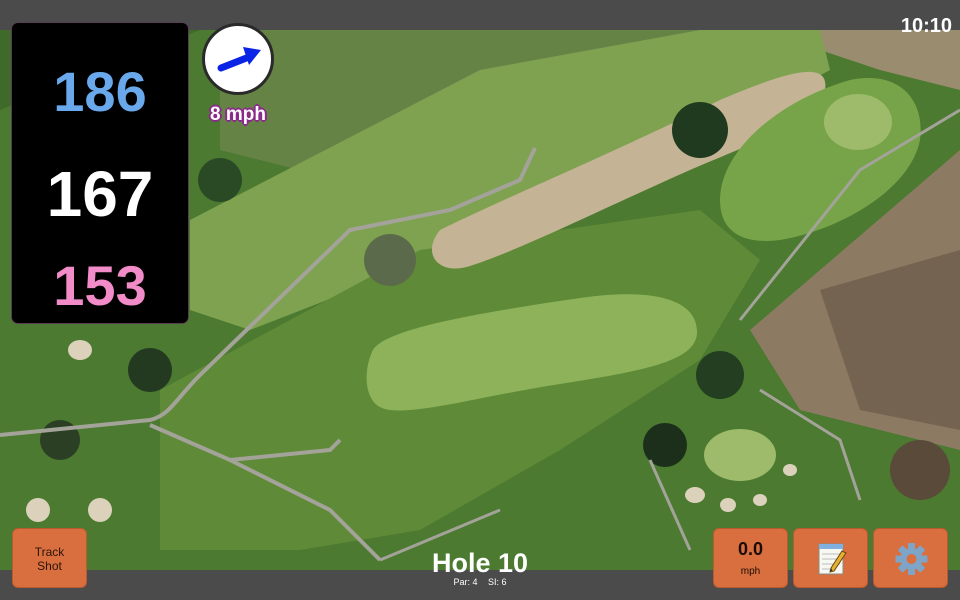 The width and height of the screenshot is (960, 600). What do you see at coordinates (100, 285) in the screenshot?
I see `distance-front: 153` at bounding box center [100, 285].